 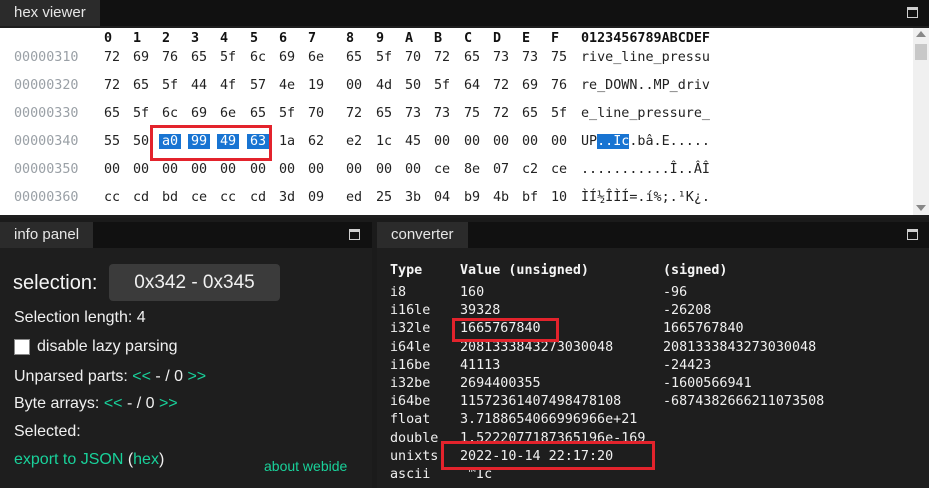 What do you see at coordinates (228, 113) in the screenshot?
I see `hex-byte: 6e` at bounding box center [228, 113].